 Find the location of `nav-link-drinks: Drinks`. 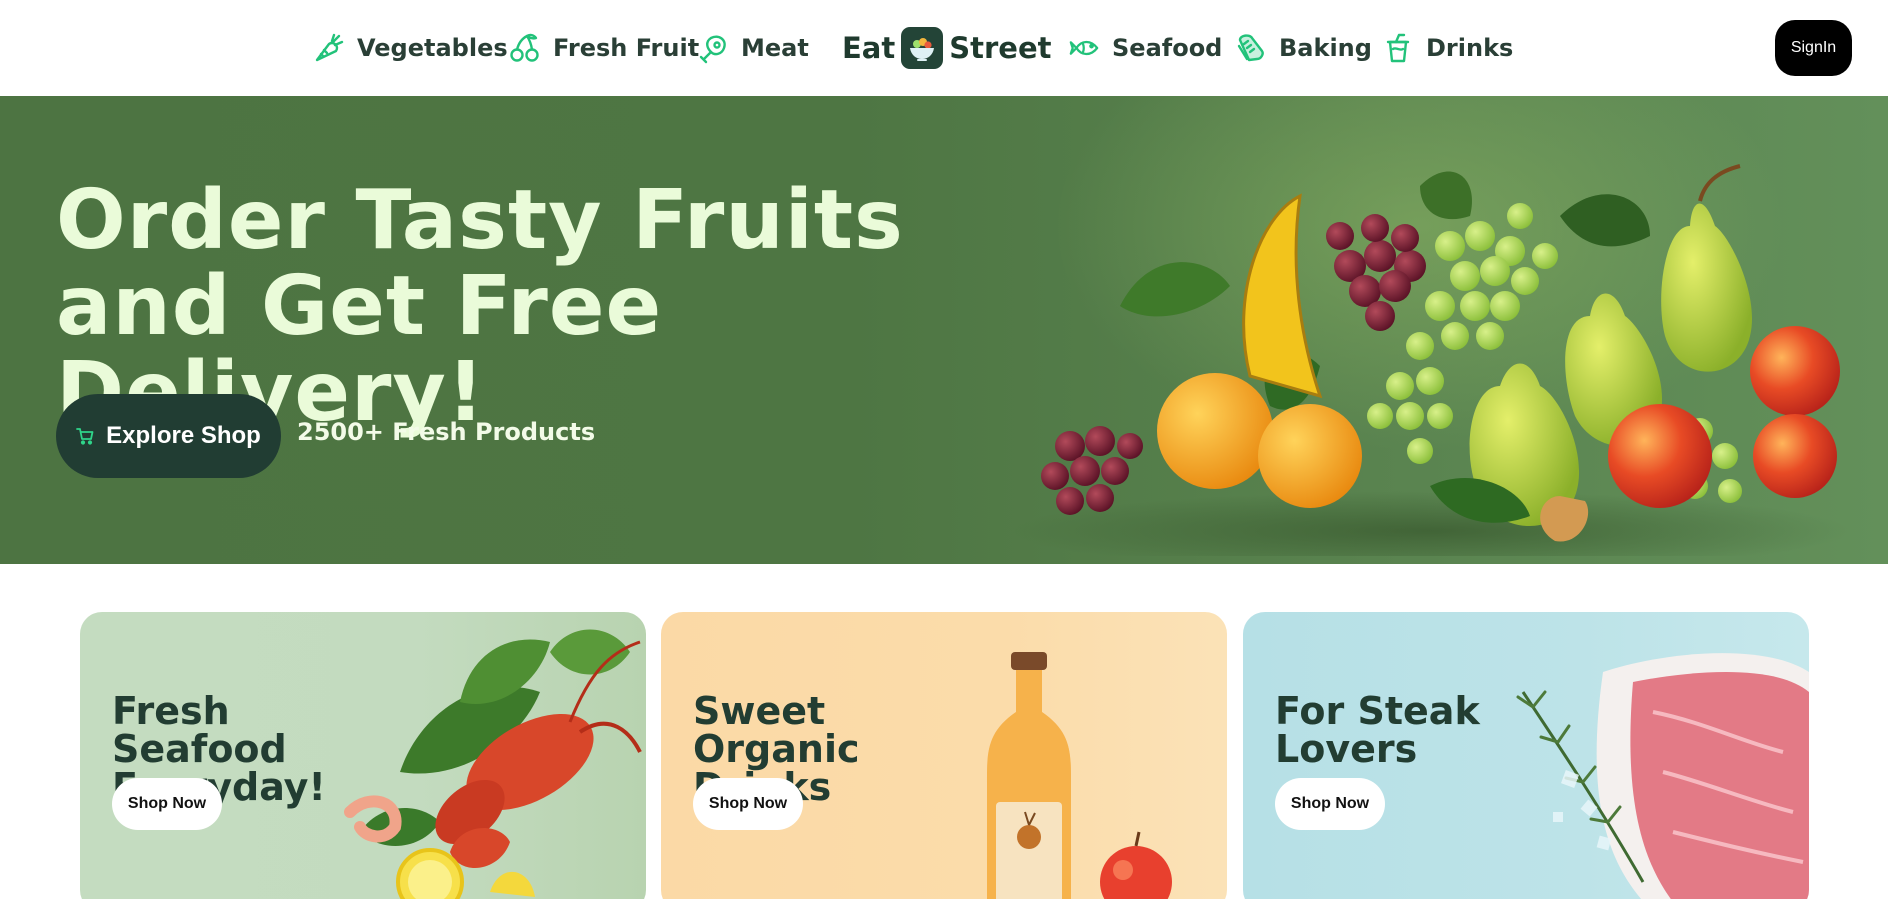

nav-link-drinks: Drinks is located at coordinates (1447, 48).